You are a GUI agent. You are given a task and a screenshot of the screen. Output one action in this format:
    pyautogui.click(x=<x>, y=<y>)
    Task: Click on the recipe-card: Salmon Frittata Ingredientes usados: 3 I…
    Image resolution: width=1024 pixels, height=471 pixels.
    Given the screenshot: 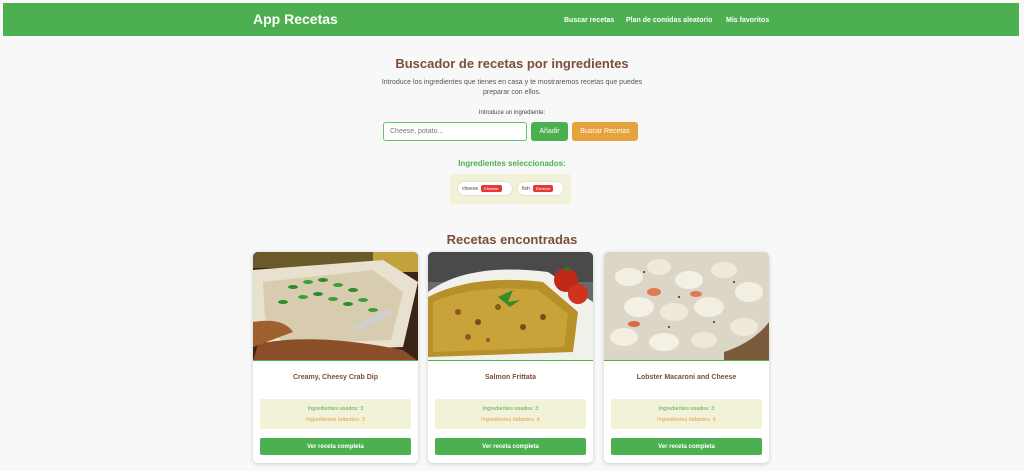 What is the action you would take?
    pyautogui.click(x=510, y=357)
    